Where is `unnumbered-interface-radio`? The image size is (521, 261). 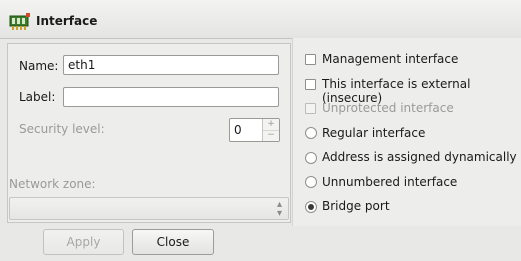 unnumbered-interface-radio is located at coordinates (311, 182).